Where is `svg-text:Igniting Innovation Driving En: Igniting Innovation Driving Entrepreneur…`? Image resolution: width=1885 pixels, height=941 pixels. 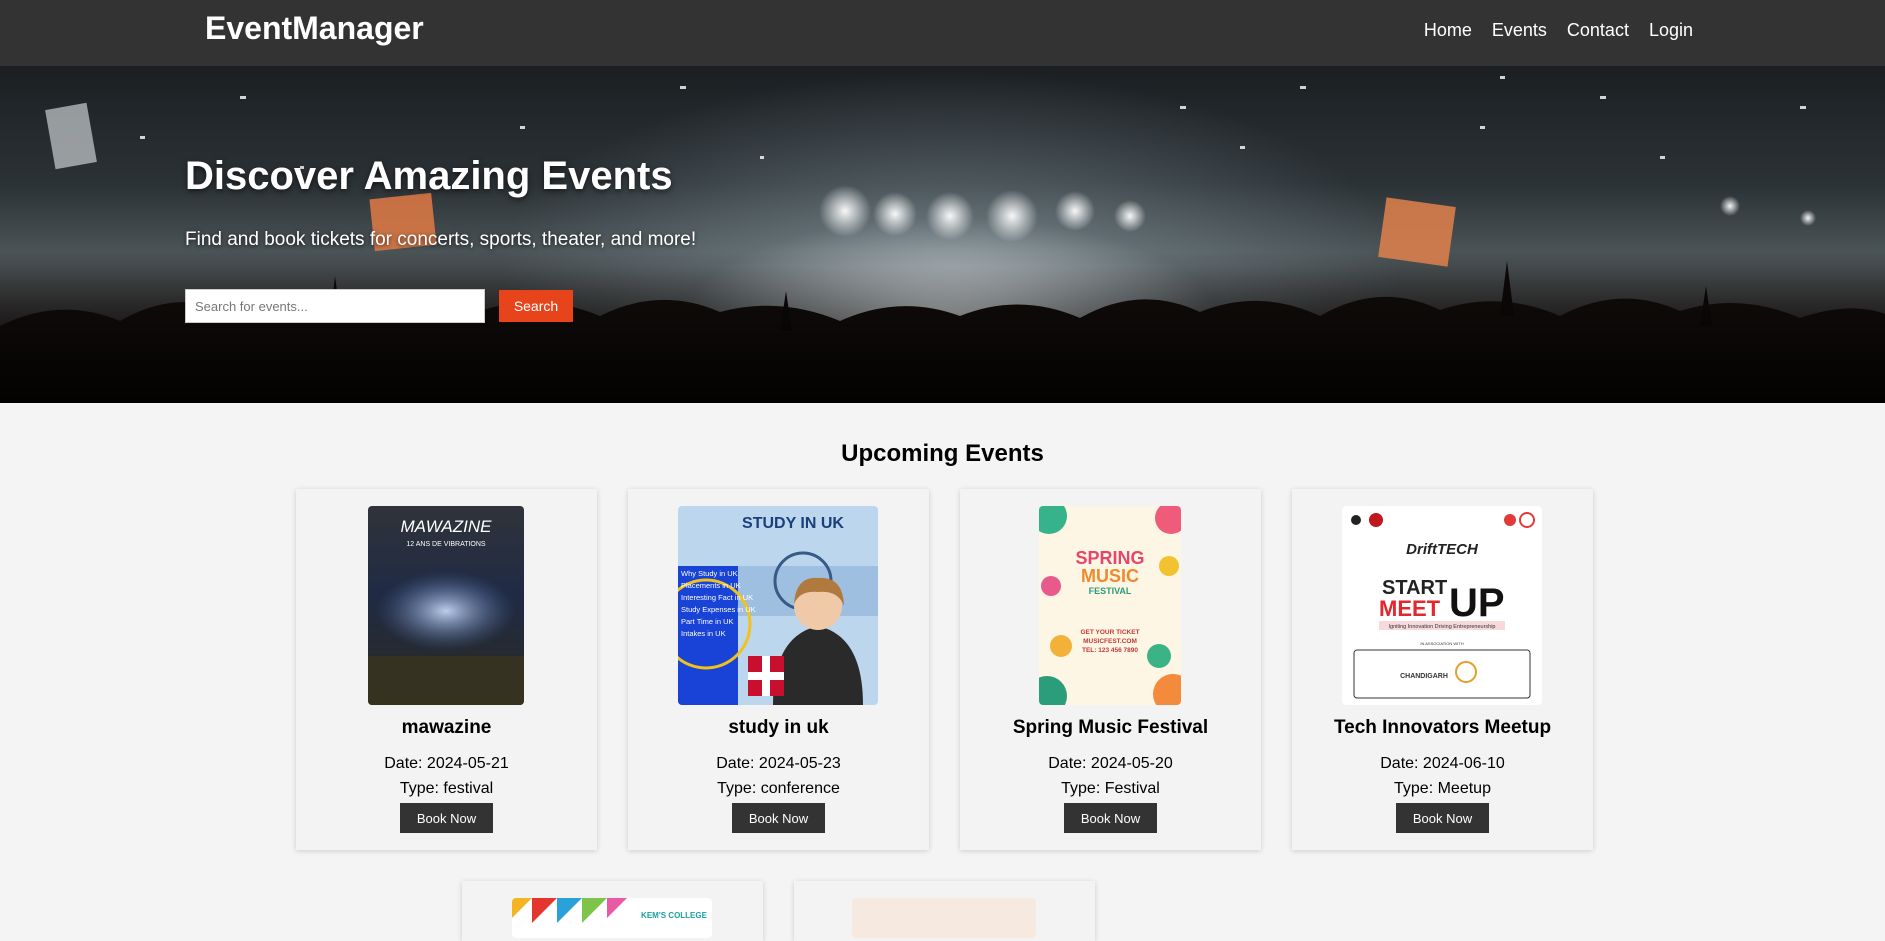 svg-text:Igniting Innovation Driving En: Igniting Innovation Driving Entrepreneur… is located at coordinates (1441, 627).